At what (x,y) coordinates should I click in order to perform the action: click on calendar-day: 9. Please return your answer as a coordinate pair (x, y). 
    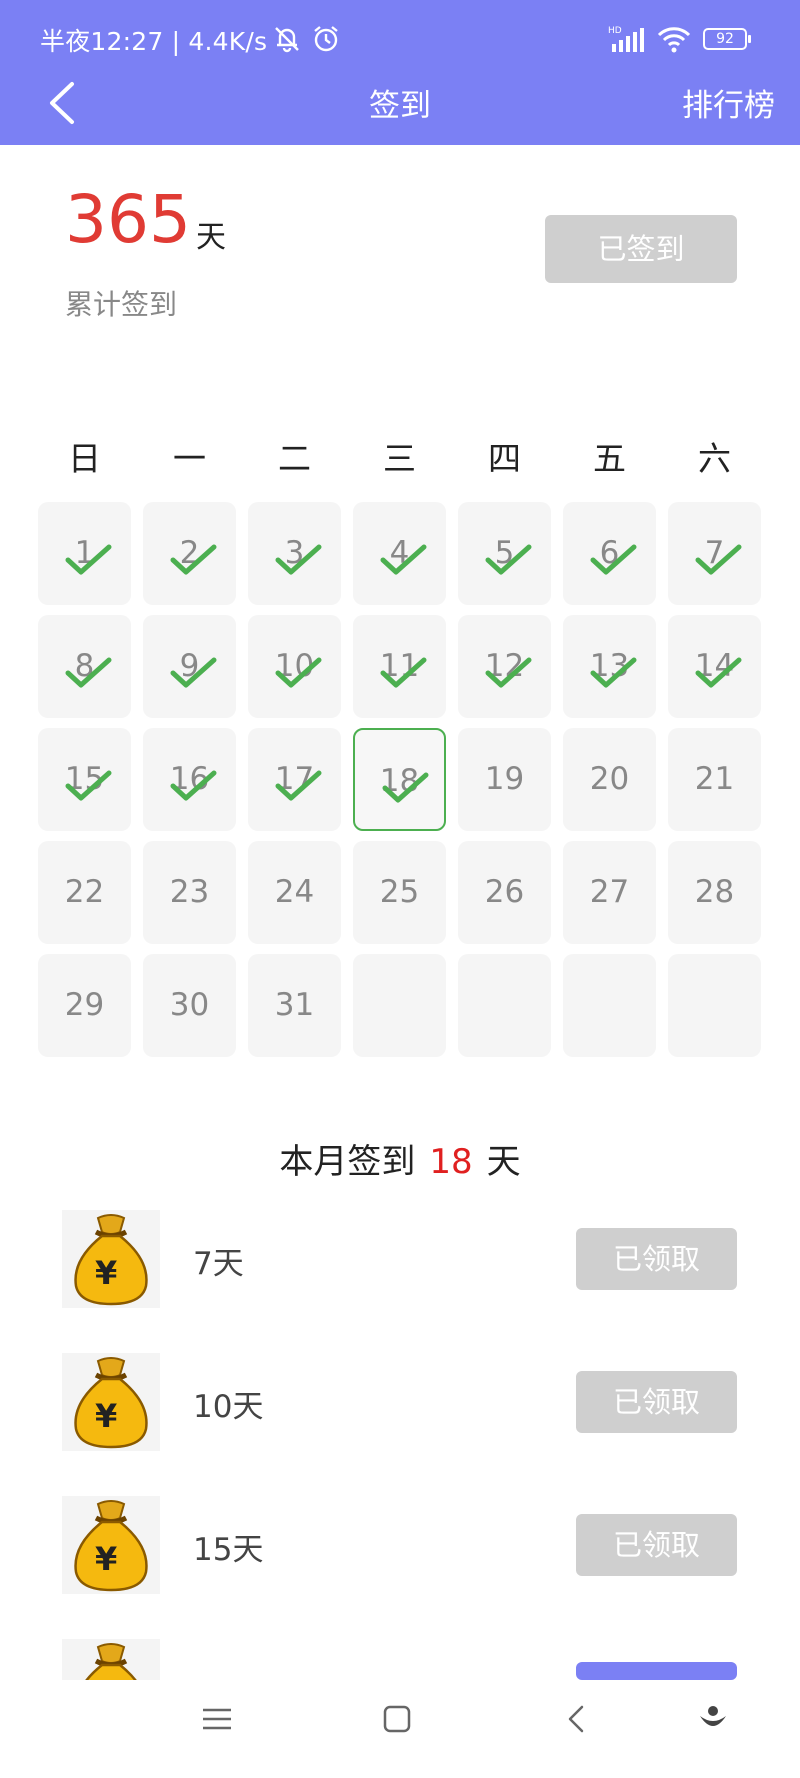
    Looking at the image, I should click on (189, 666).